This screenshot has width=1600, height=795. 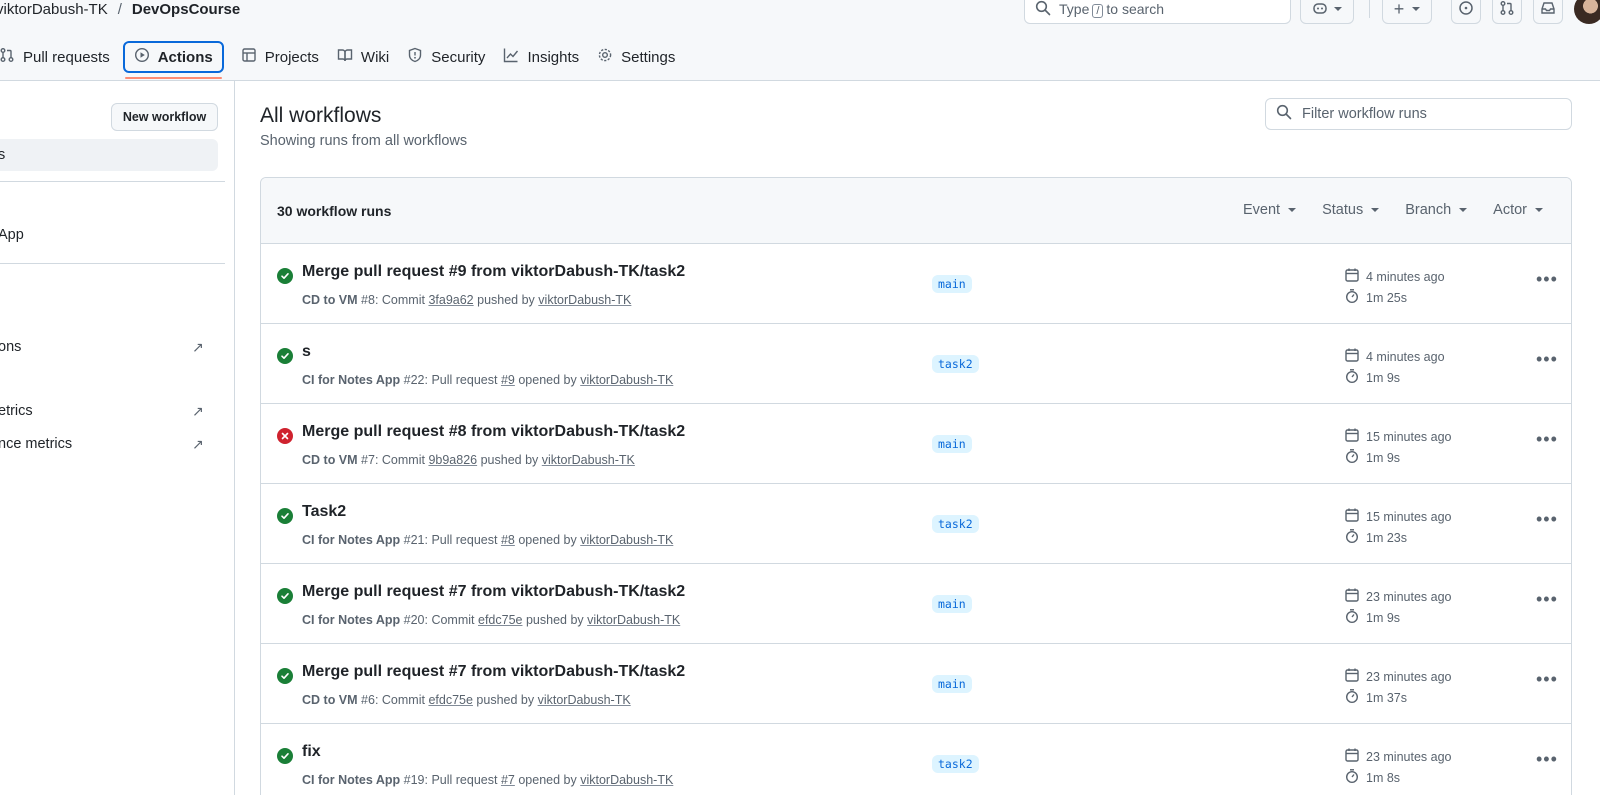 What do you see at coordinates (452, 460) in the screenshot?
I see `run-ref-link: 9b9a826` at bounding box center [452, 460].